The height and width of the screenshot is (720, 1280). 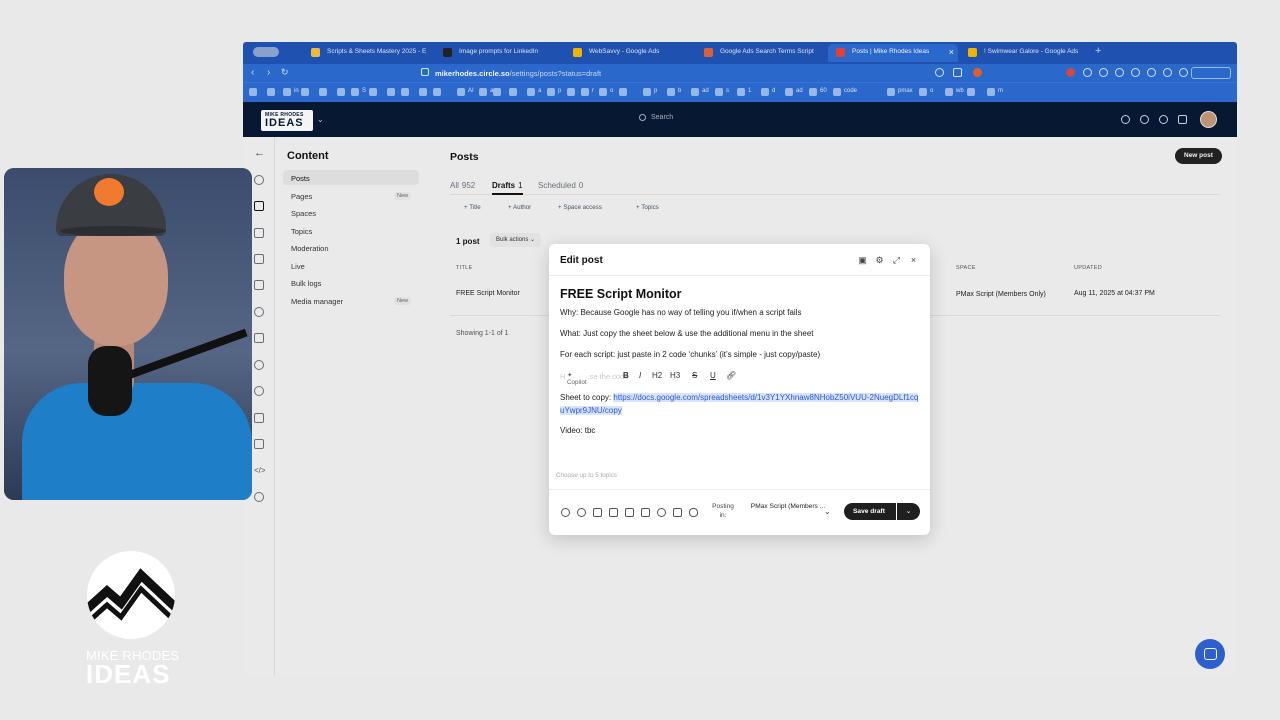 What do you see at coordinates (128, 334) in the screenshot?
I see `presenter-webcam` at bounding box center [128, 334].